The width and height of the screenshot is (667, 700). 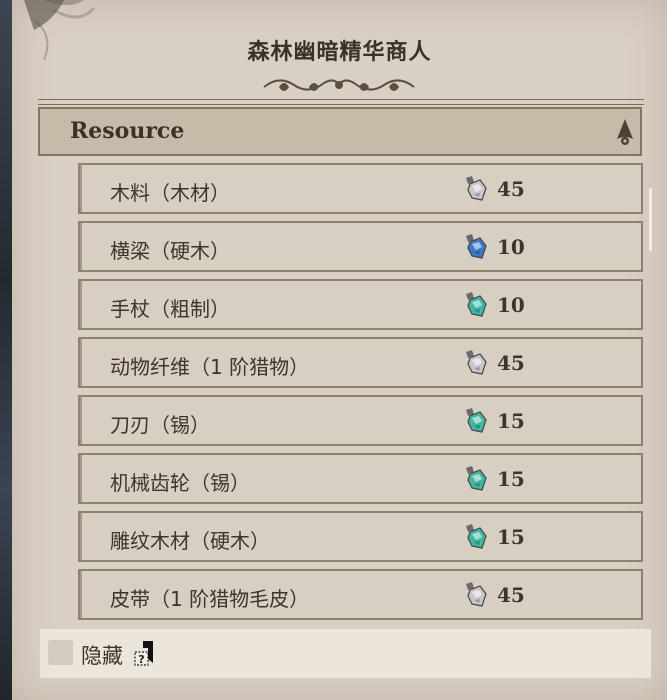 I want to click on item-name: 刀刃（锡）, so click(x=160, y=425).